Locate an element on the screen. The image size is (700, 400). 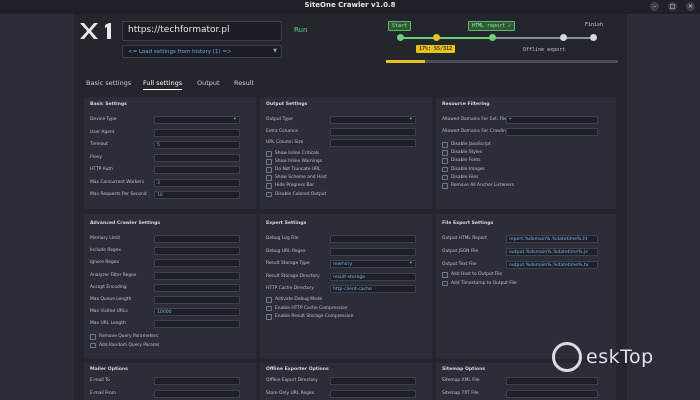
output-html-report-input: report.%domain%.%datetime%.ht is located at coordinates (552, 239).